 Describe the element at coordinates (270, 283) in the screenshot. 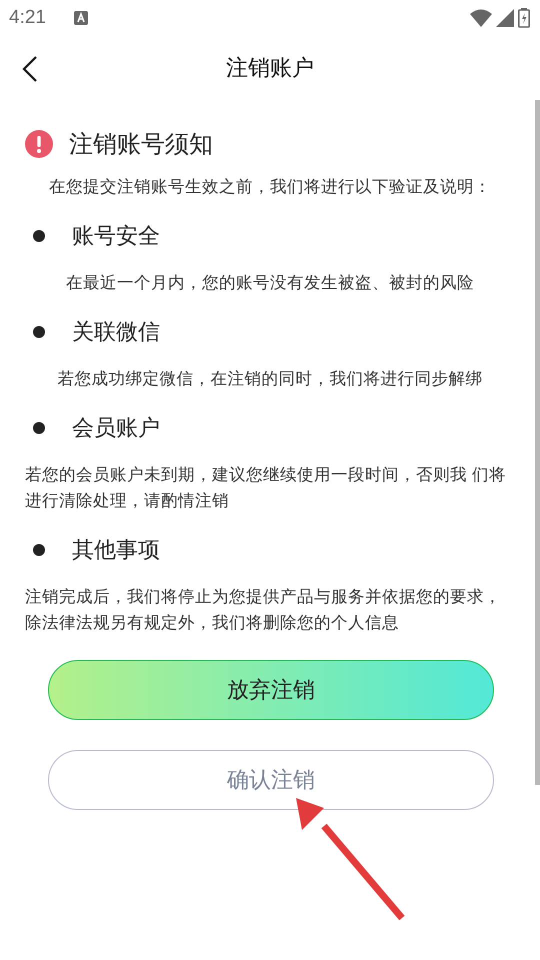

I see `section-text: 在最近一个月内，您的账号没有发生被盗、被封的风险` at that location.